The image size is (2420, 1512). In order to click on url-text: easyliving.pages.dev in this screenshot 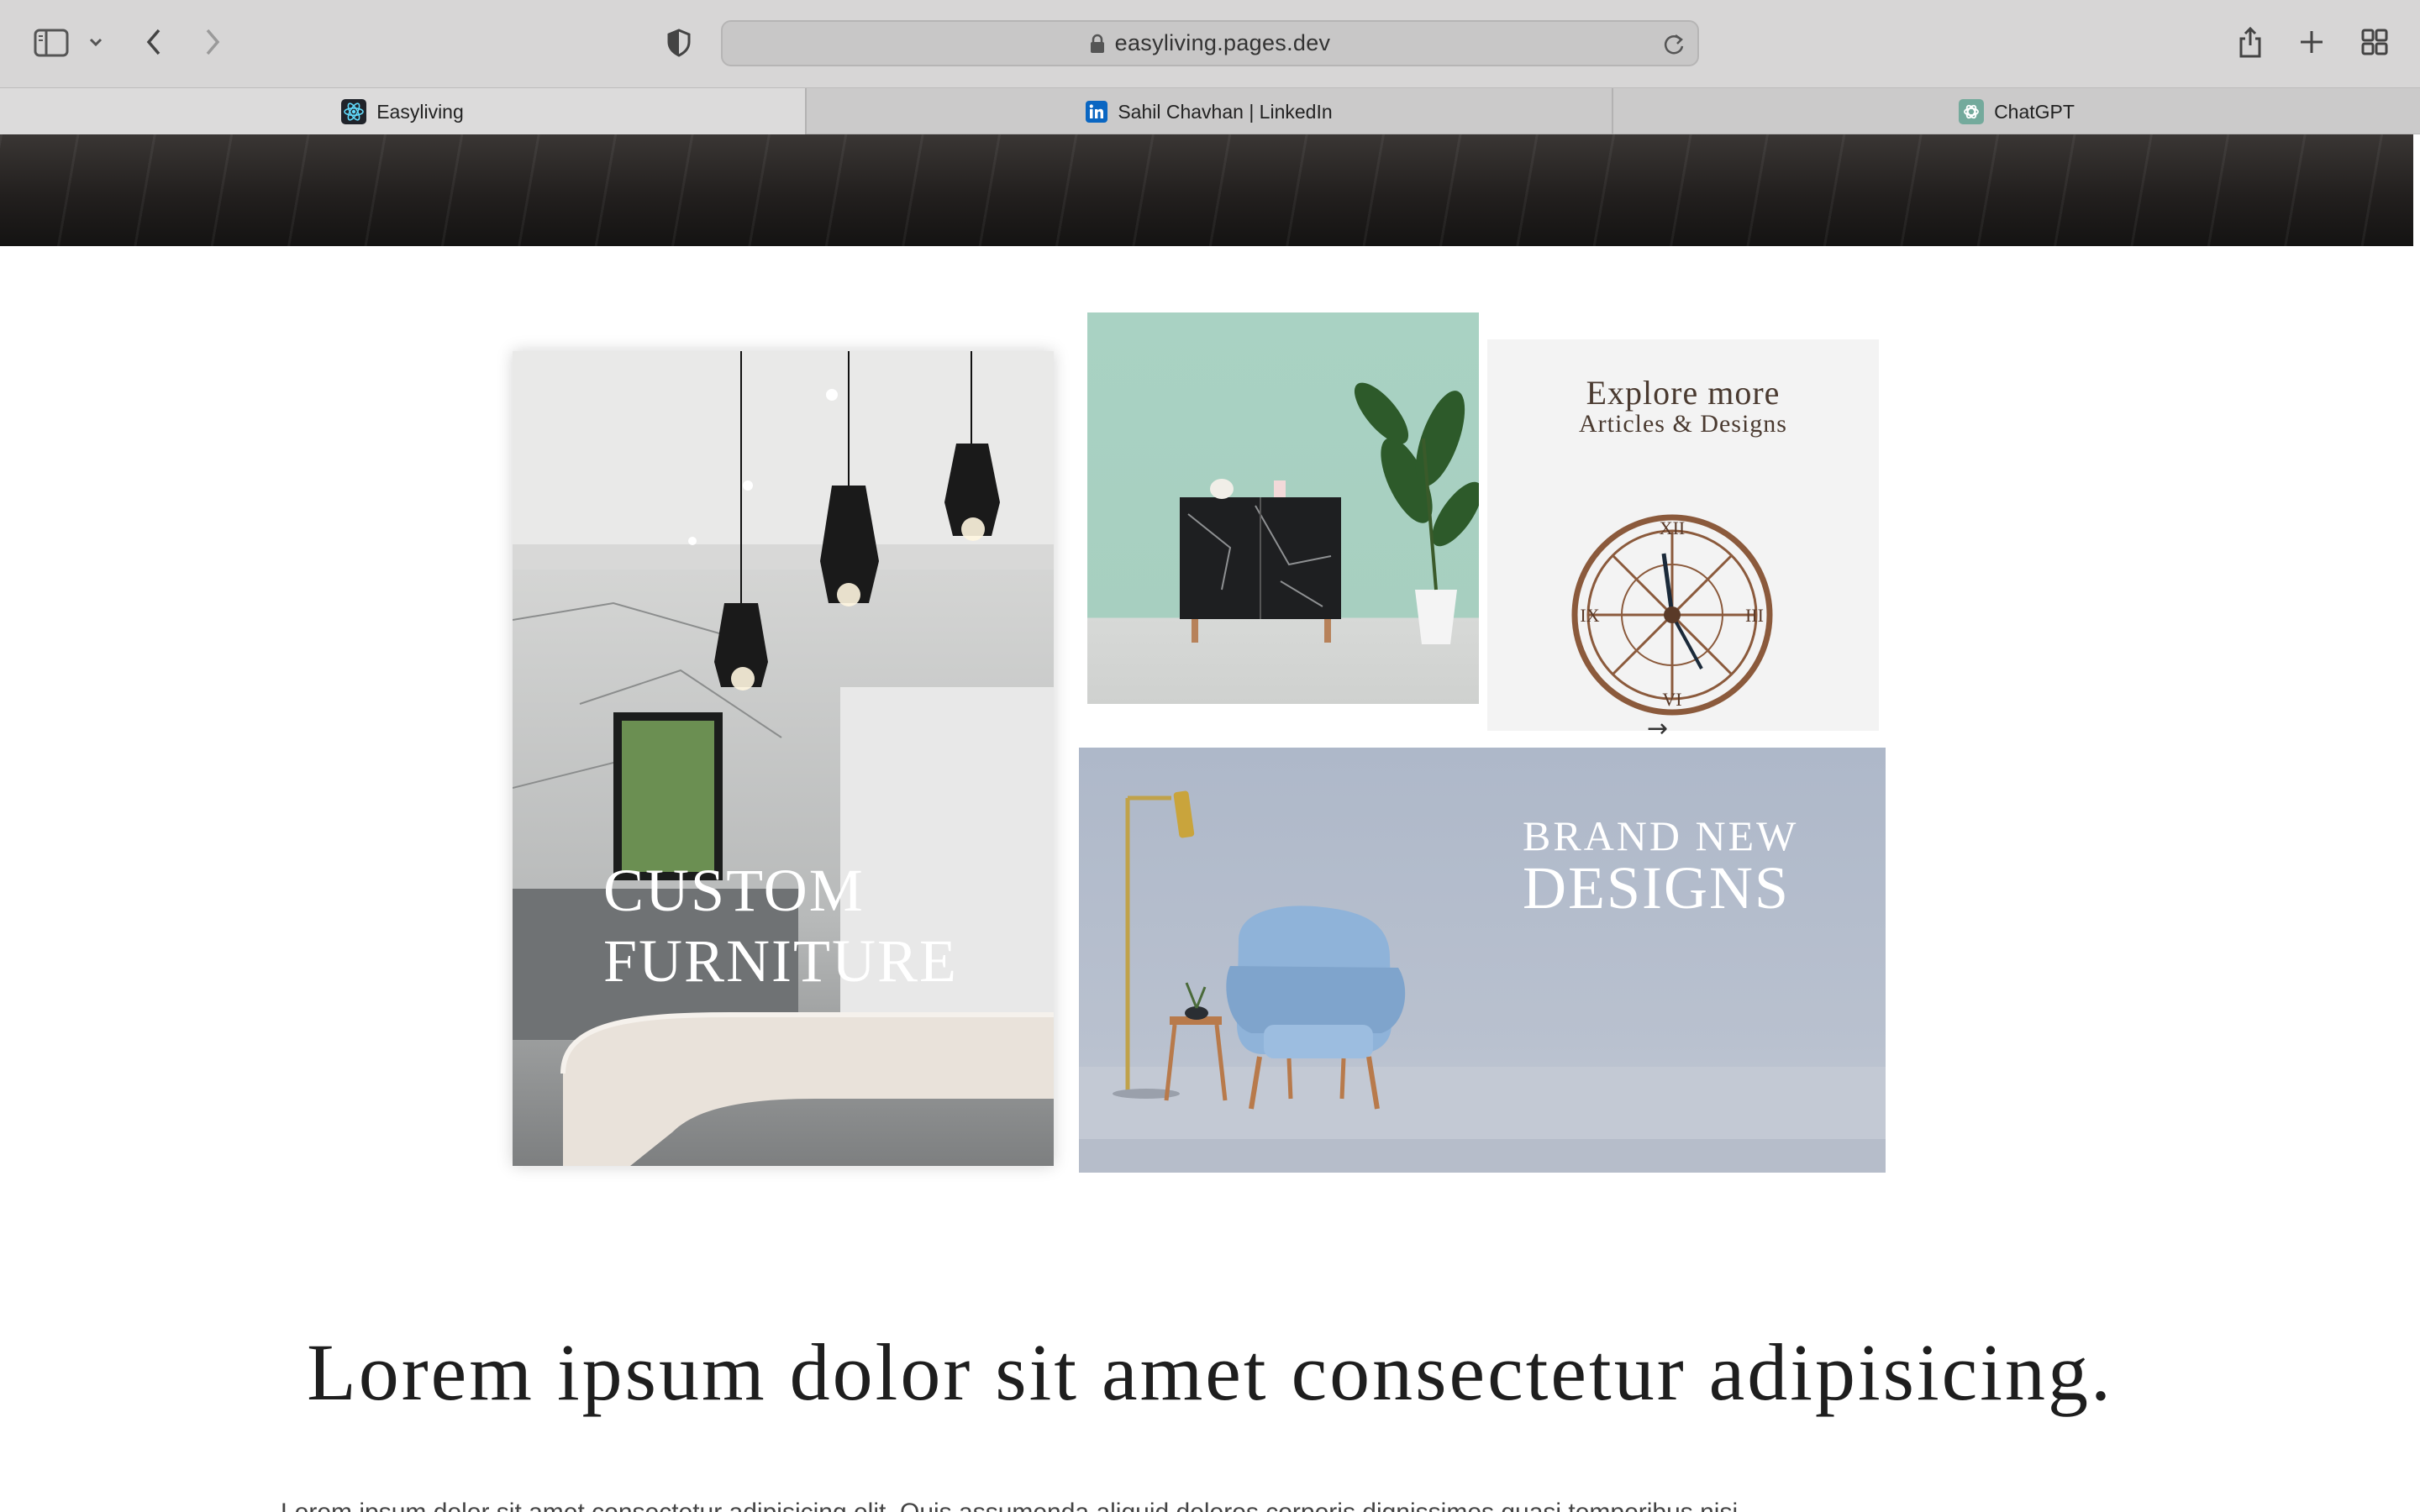, I will do `click(1223, 42)`.